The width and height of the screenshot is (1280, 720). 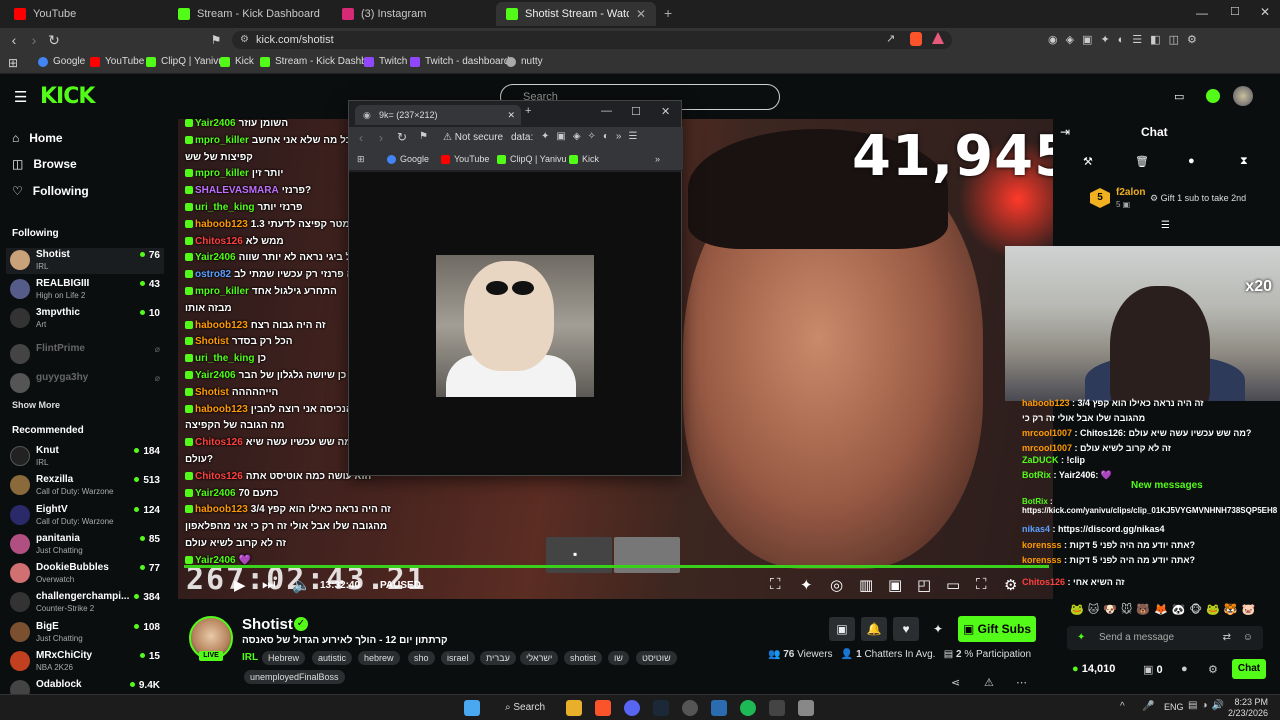 What do you see at coordinates (85, 261) in the screenshot?
I see `following-item-shotist: Shotist IRL 76` at bounding box center [85, 261].